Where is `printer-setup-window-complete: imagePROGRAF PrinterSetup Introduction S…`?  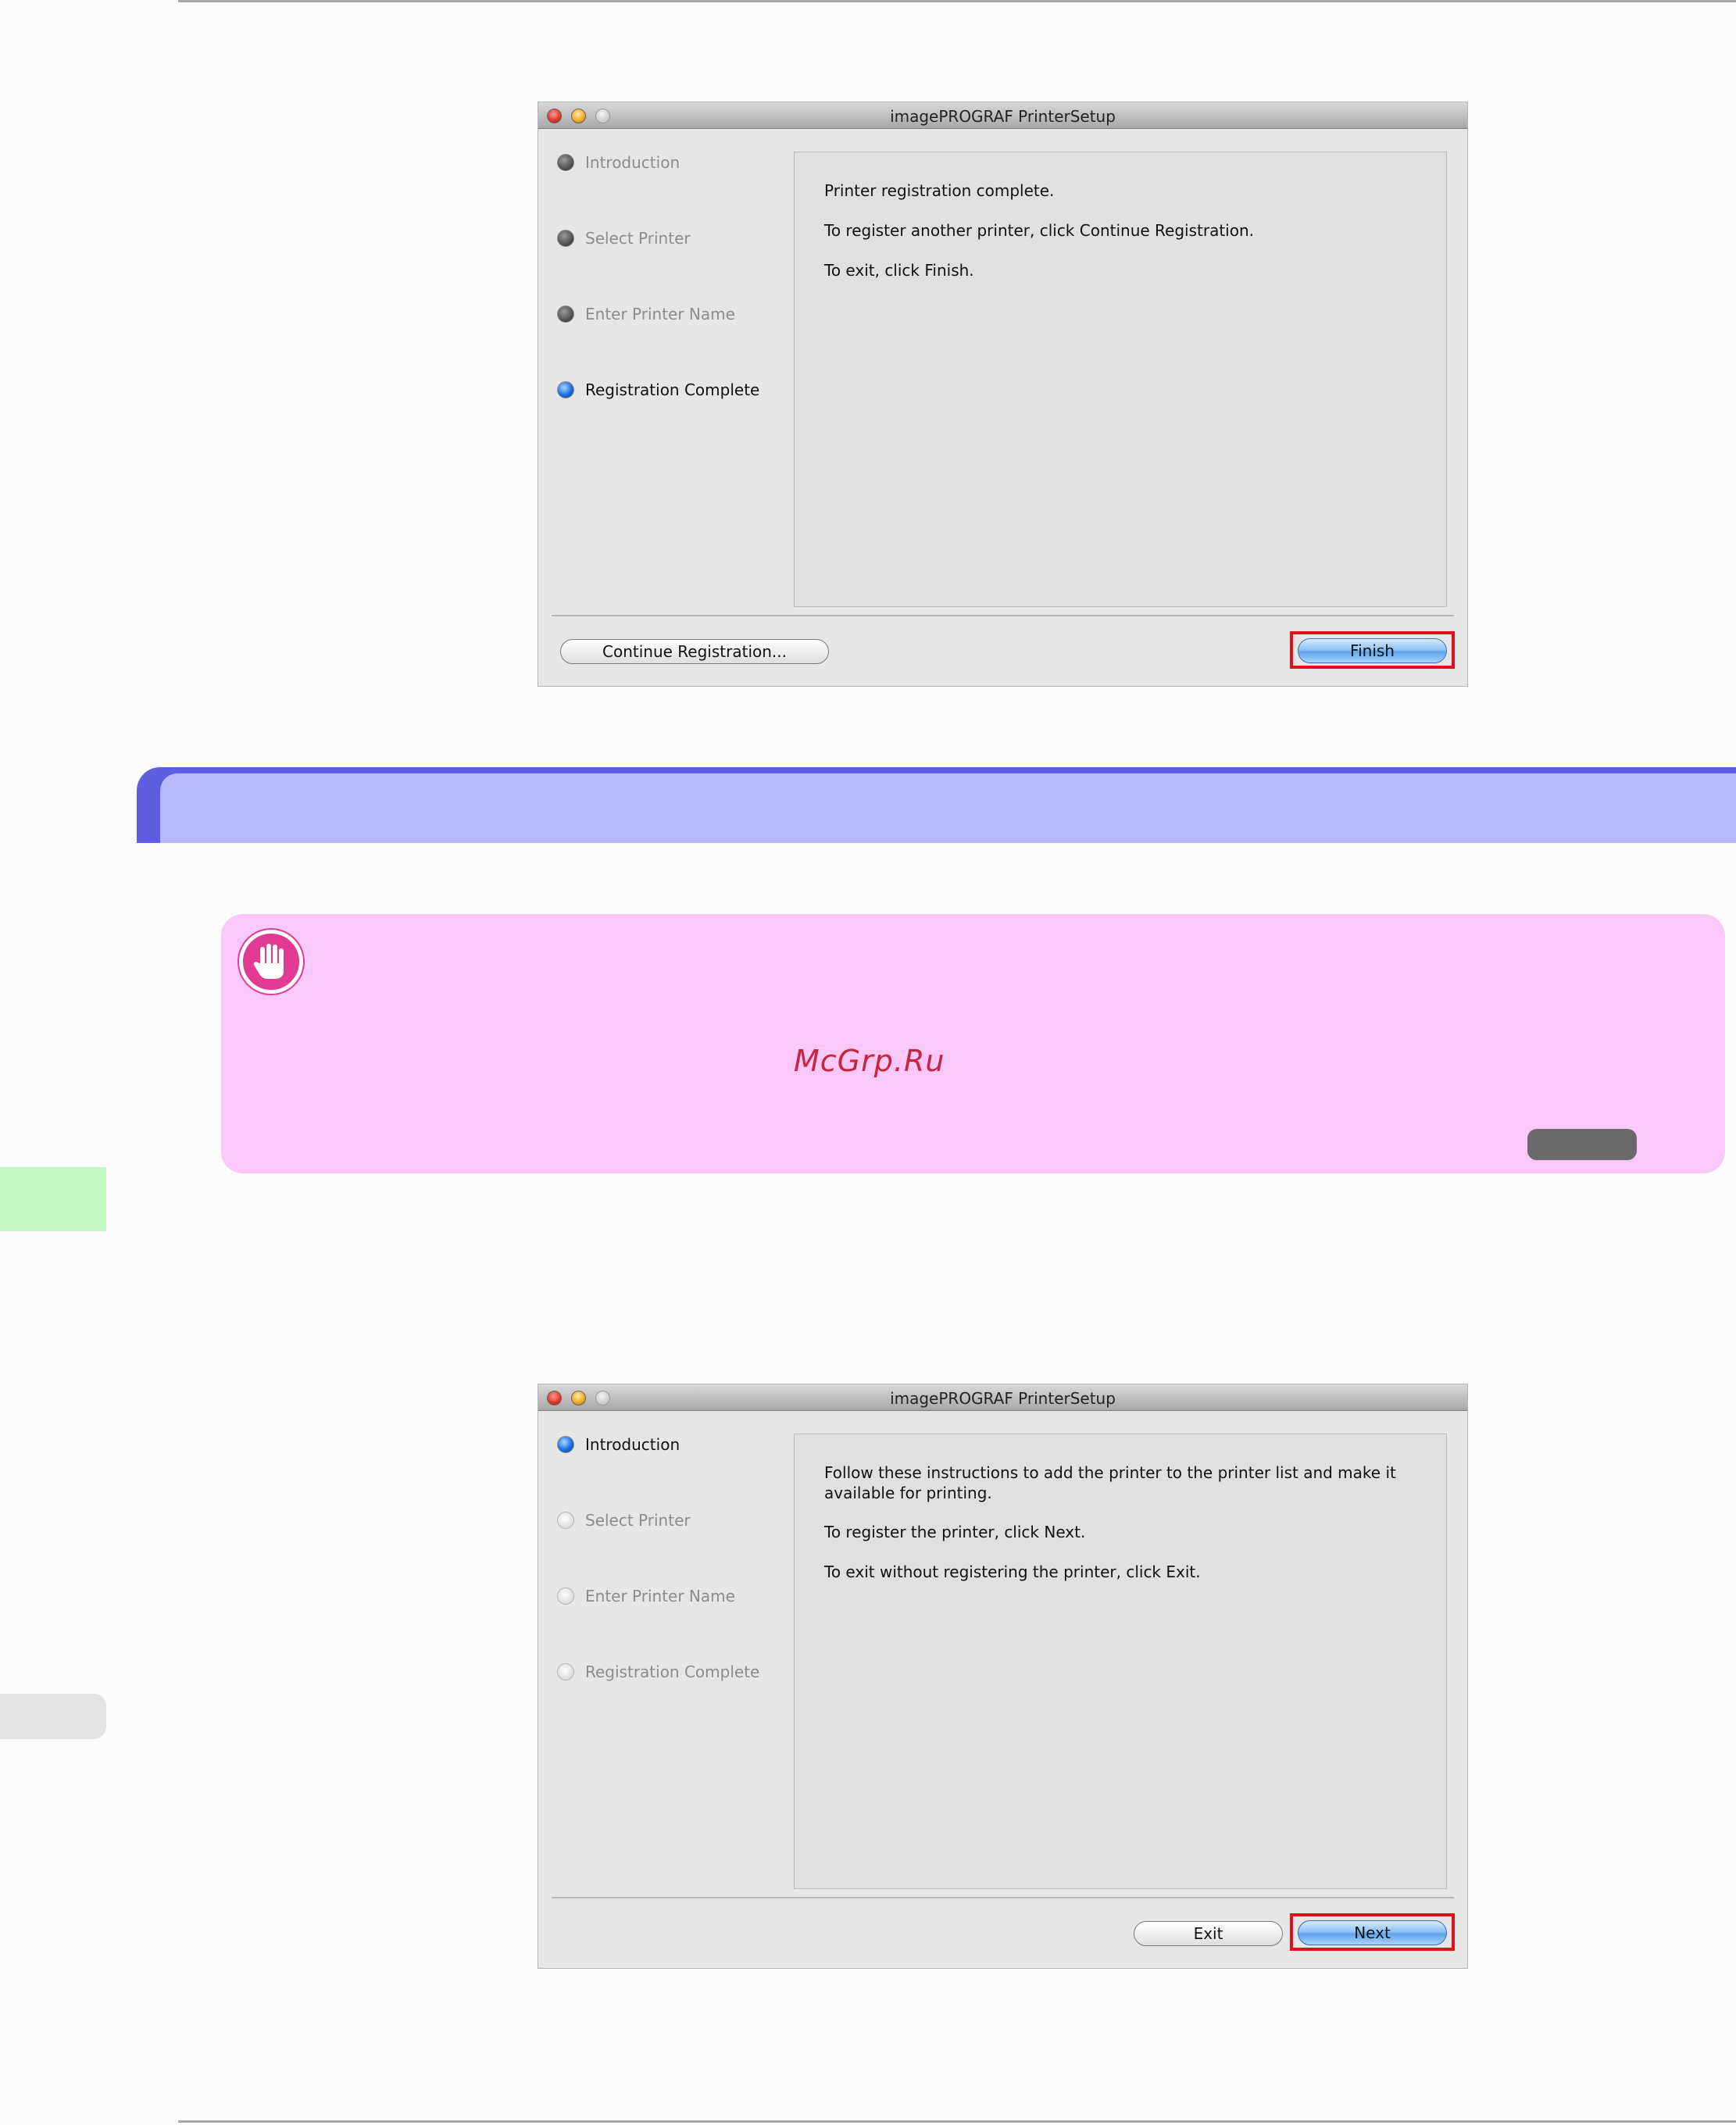
printer-setup-window-complete: imagePROGRAF PrinterSetup Introduction S… is located at coordinates (1003, 394).